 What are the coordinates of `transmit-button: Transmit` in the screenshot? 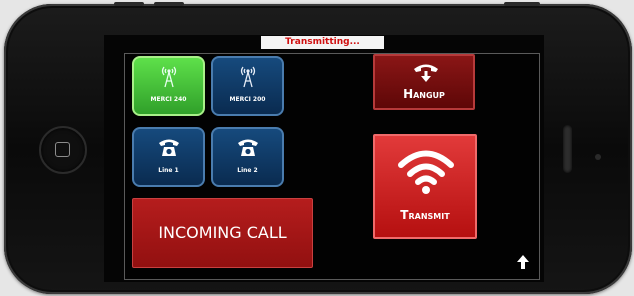 It's located at (425, 186).